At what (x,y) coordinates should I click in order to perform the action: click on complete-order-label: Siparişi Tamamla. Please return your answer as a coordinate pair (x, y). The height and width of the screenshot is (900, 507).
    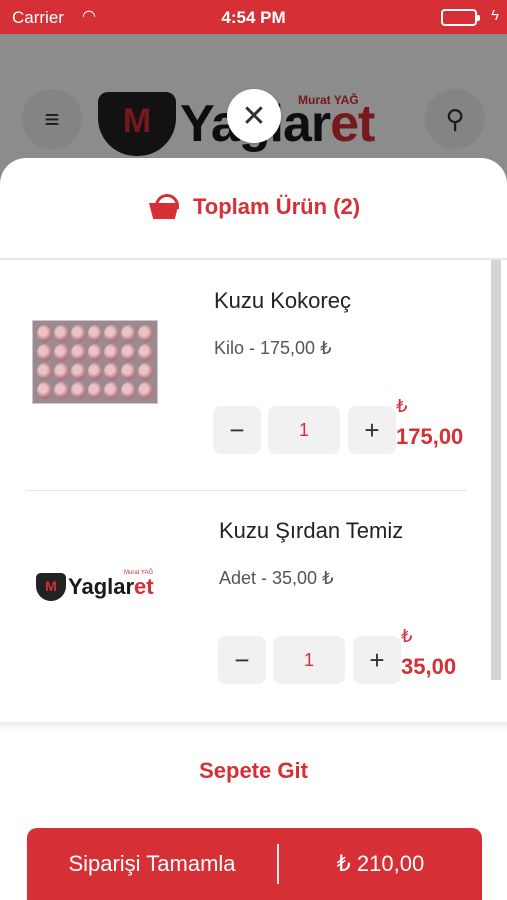
    Looking at the image, I should click on (152, 863).